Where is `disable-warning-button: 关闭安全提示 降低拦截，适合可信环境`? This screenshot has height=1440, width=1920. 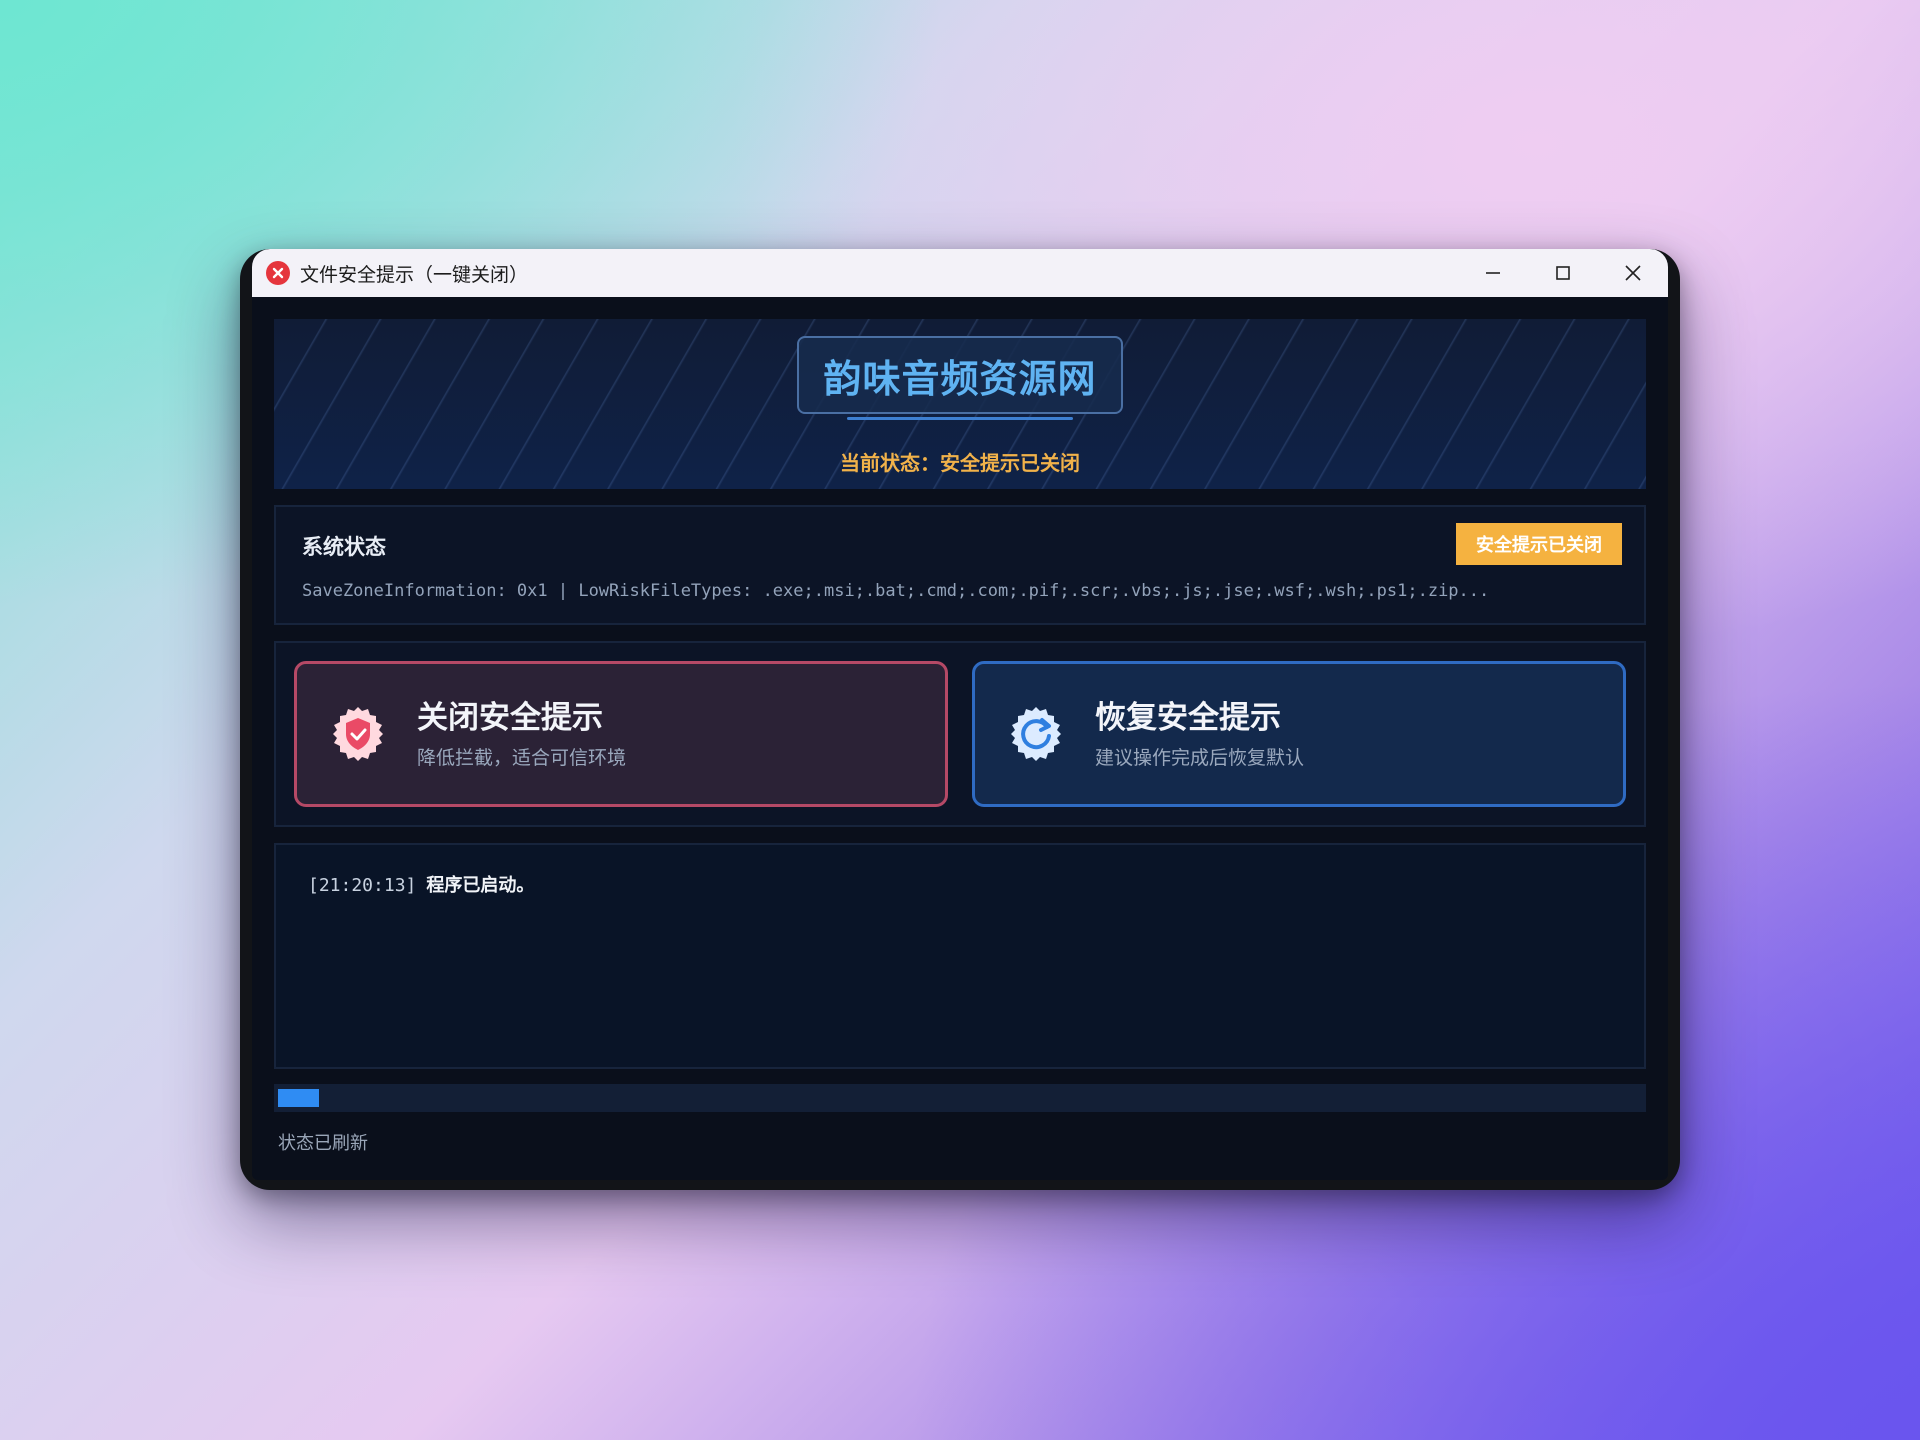 disable-warning-button: 关闭安全提示 降低拦截，适合可信环境 is located at coordinates (621, 734).